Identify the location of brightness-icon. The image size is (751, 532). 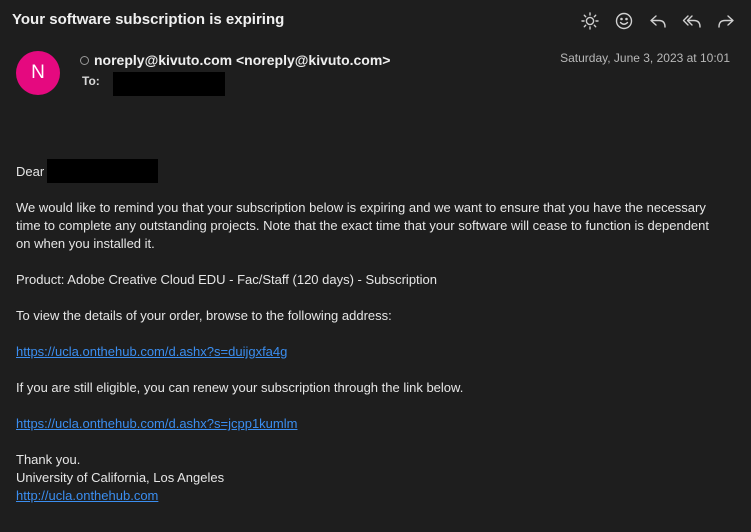
(590, 21).